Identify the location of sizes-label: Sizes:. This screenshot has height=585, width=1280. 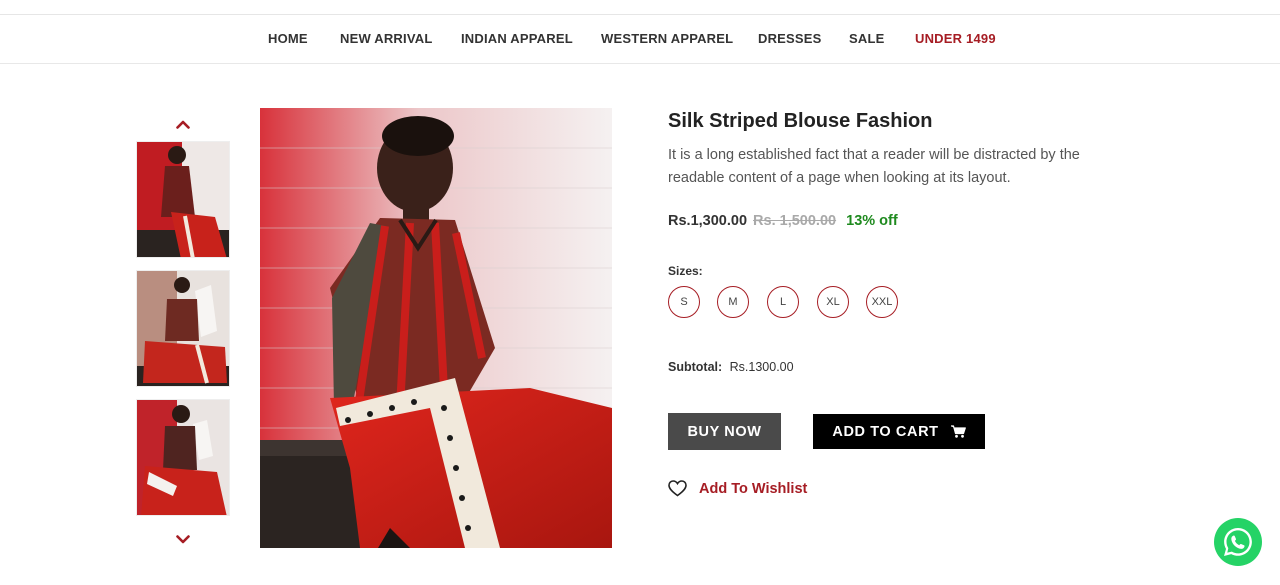
(685, 271).